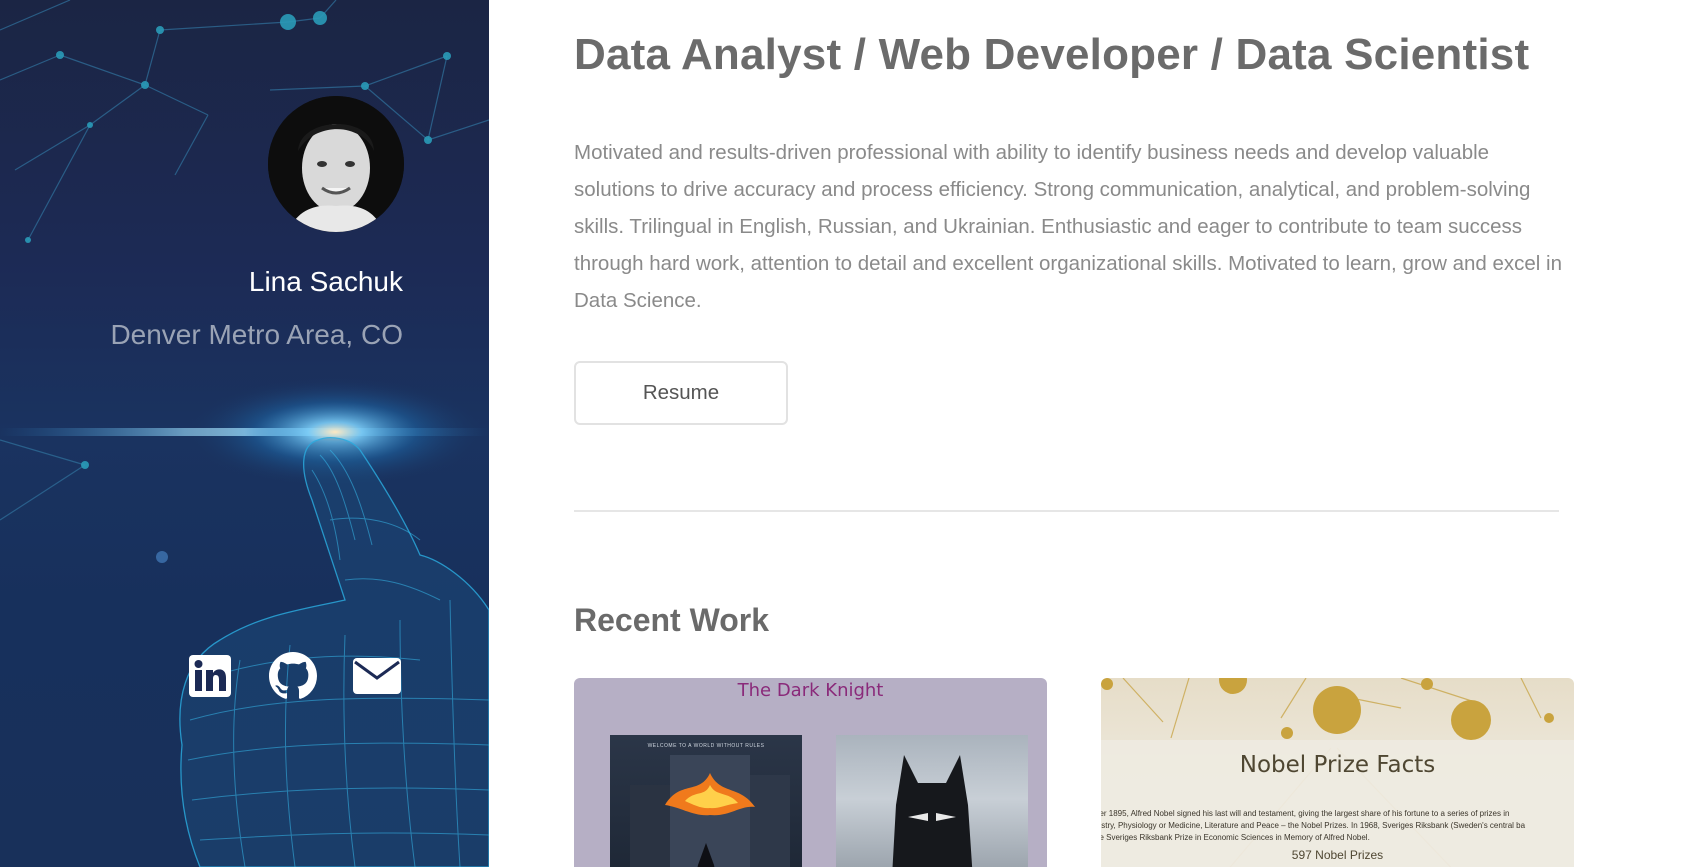 The width and height of the screenshot is (1705, 867). I want to click on github-icon, so click(293, 675).